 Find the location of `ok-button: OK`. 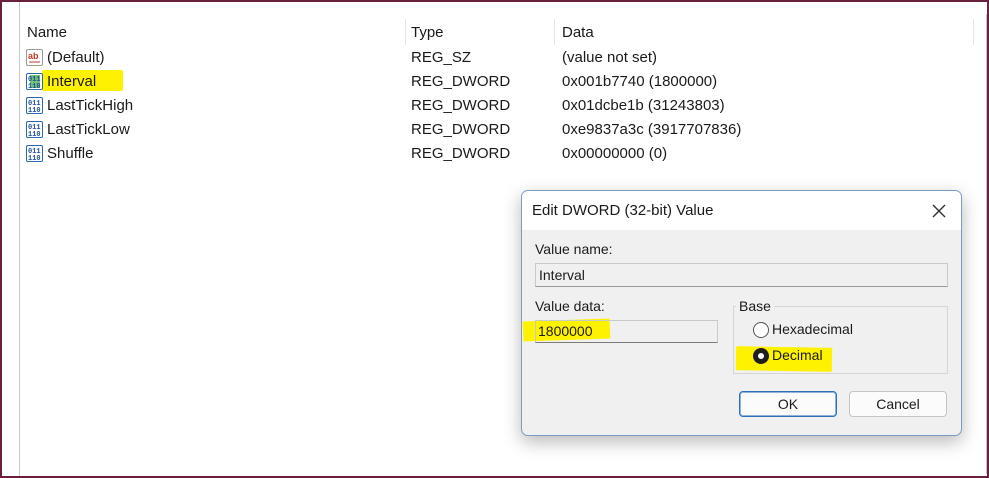

ok-button: OK is located at coordinates (788, 404).